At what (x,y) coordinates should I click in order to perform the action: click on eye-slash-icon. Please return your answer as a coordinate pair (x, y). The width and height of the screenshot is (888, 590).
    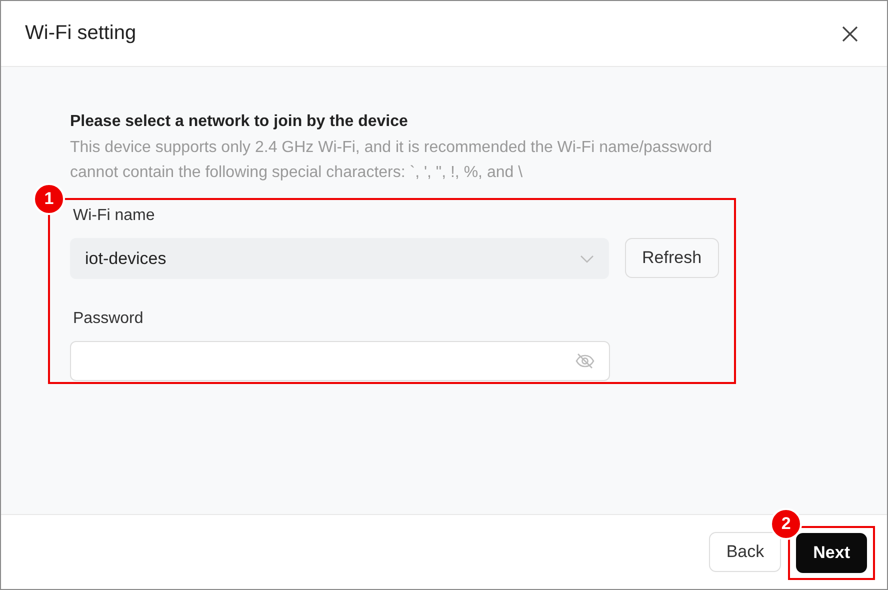
    Looking at the image, I should click on (585, 361).